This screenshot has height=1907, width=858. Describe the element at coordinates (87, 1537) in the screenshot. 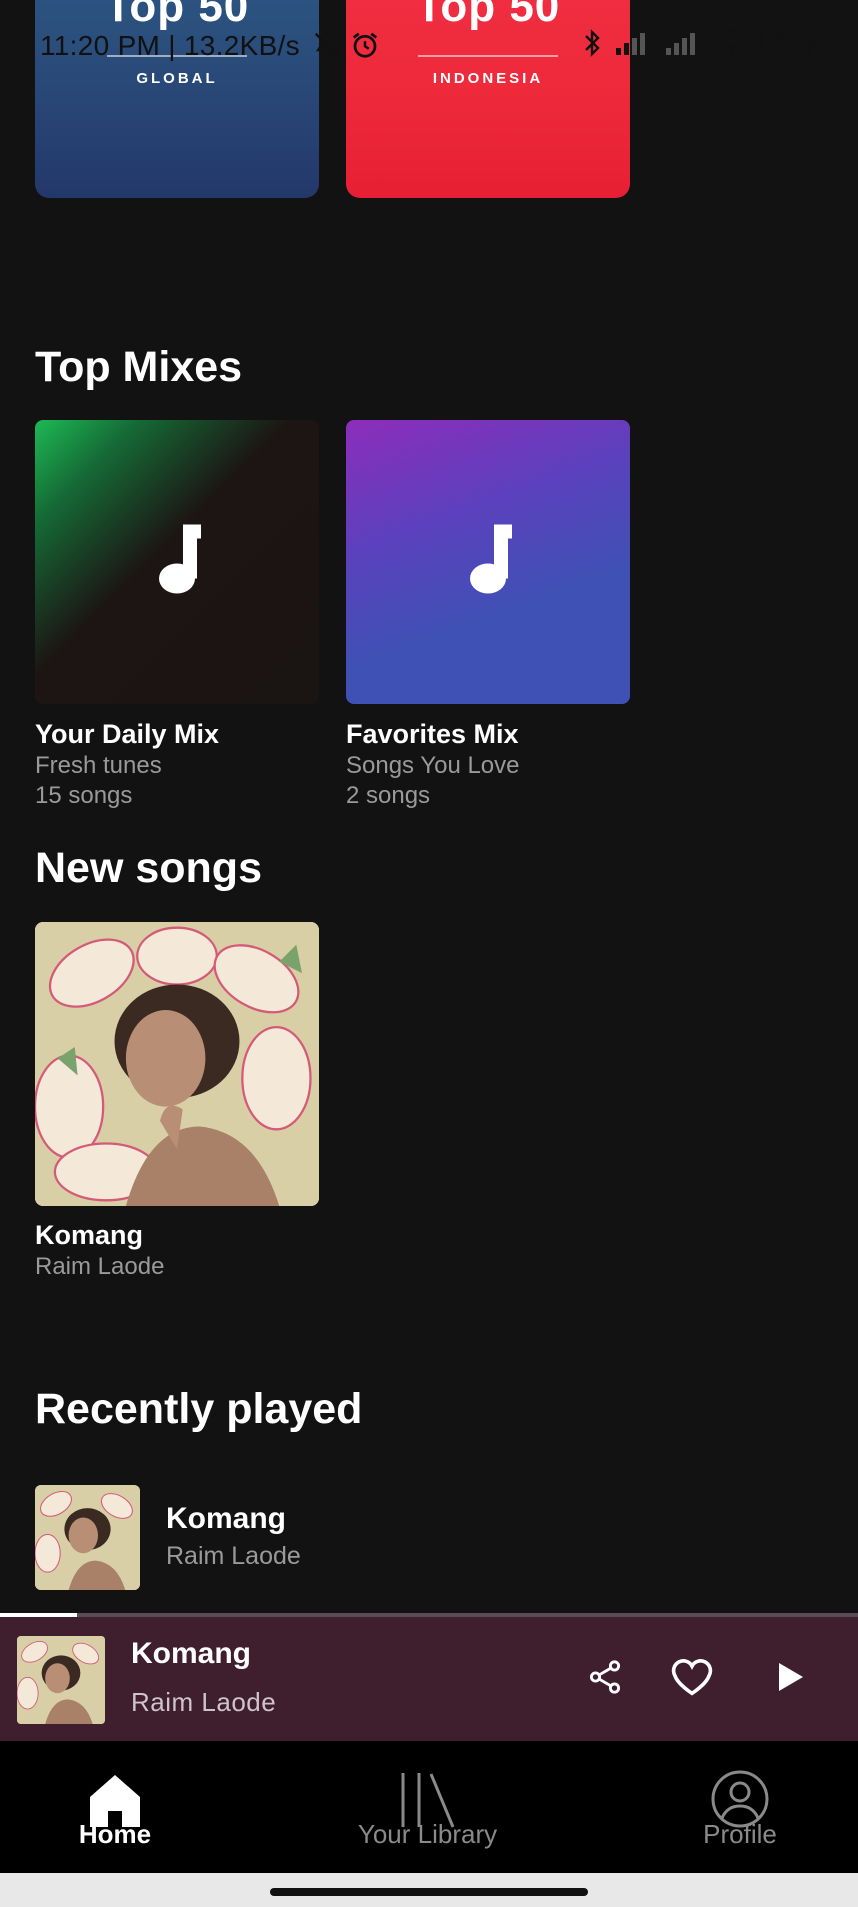

I see `recent-album-art` at that location.